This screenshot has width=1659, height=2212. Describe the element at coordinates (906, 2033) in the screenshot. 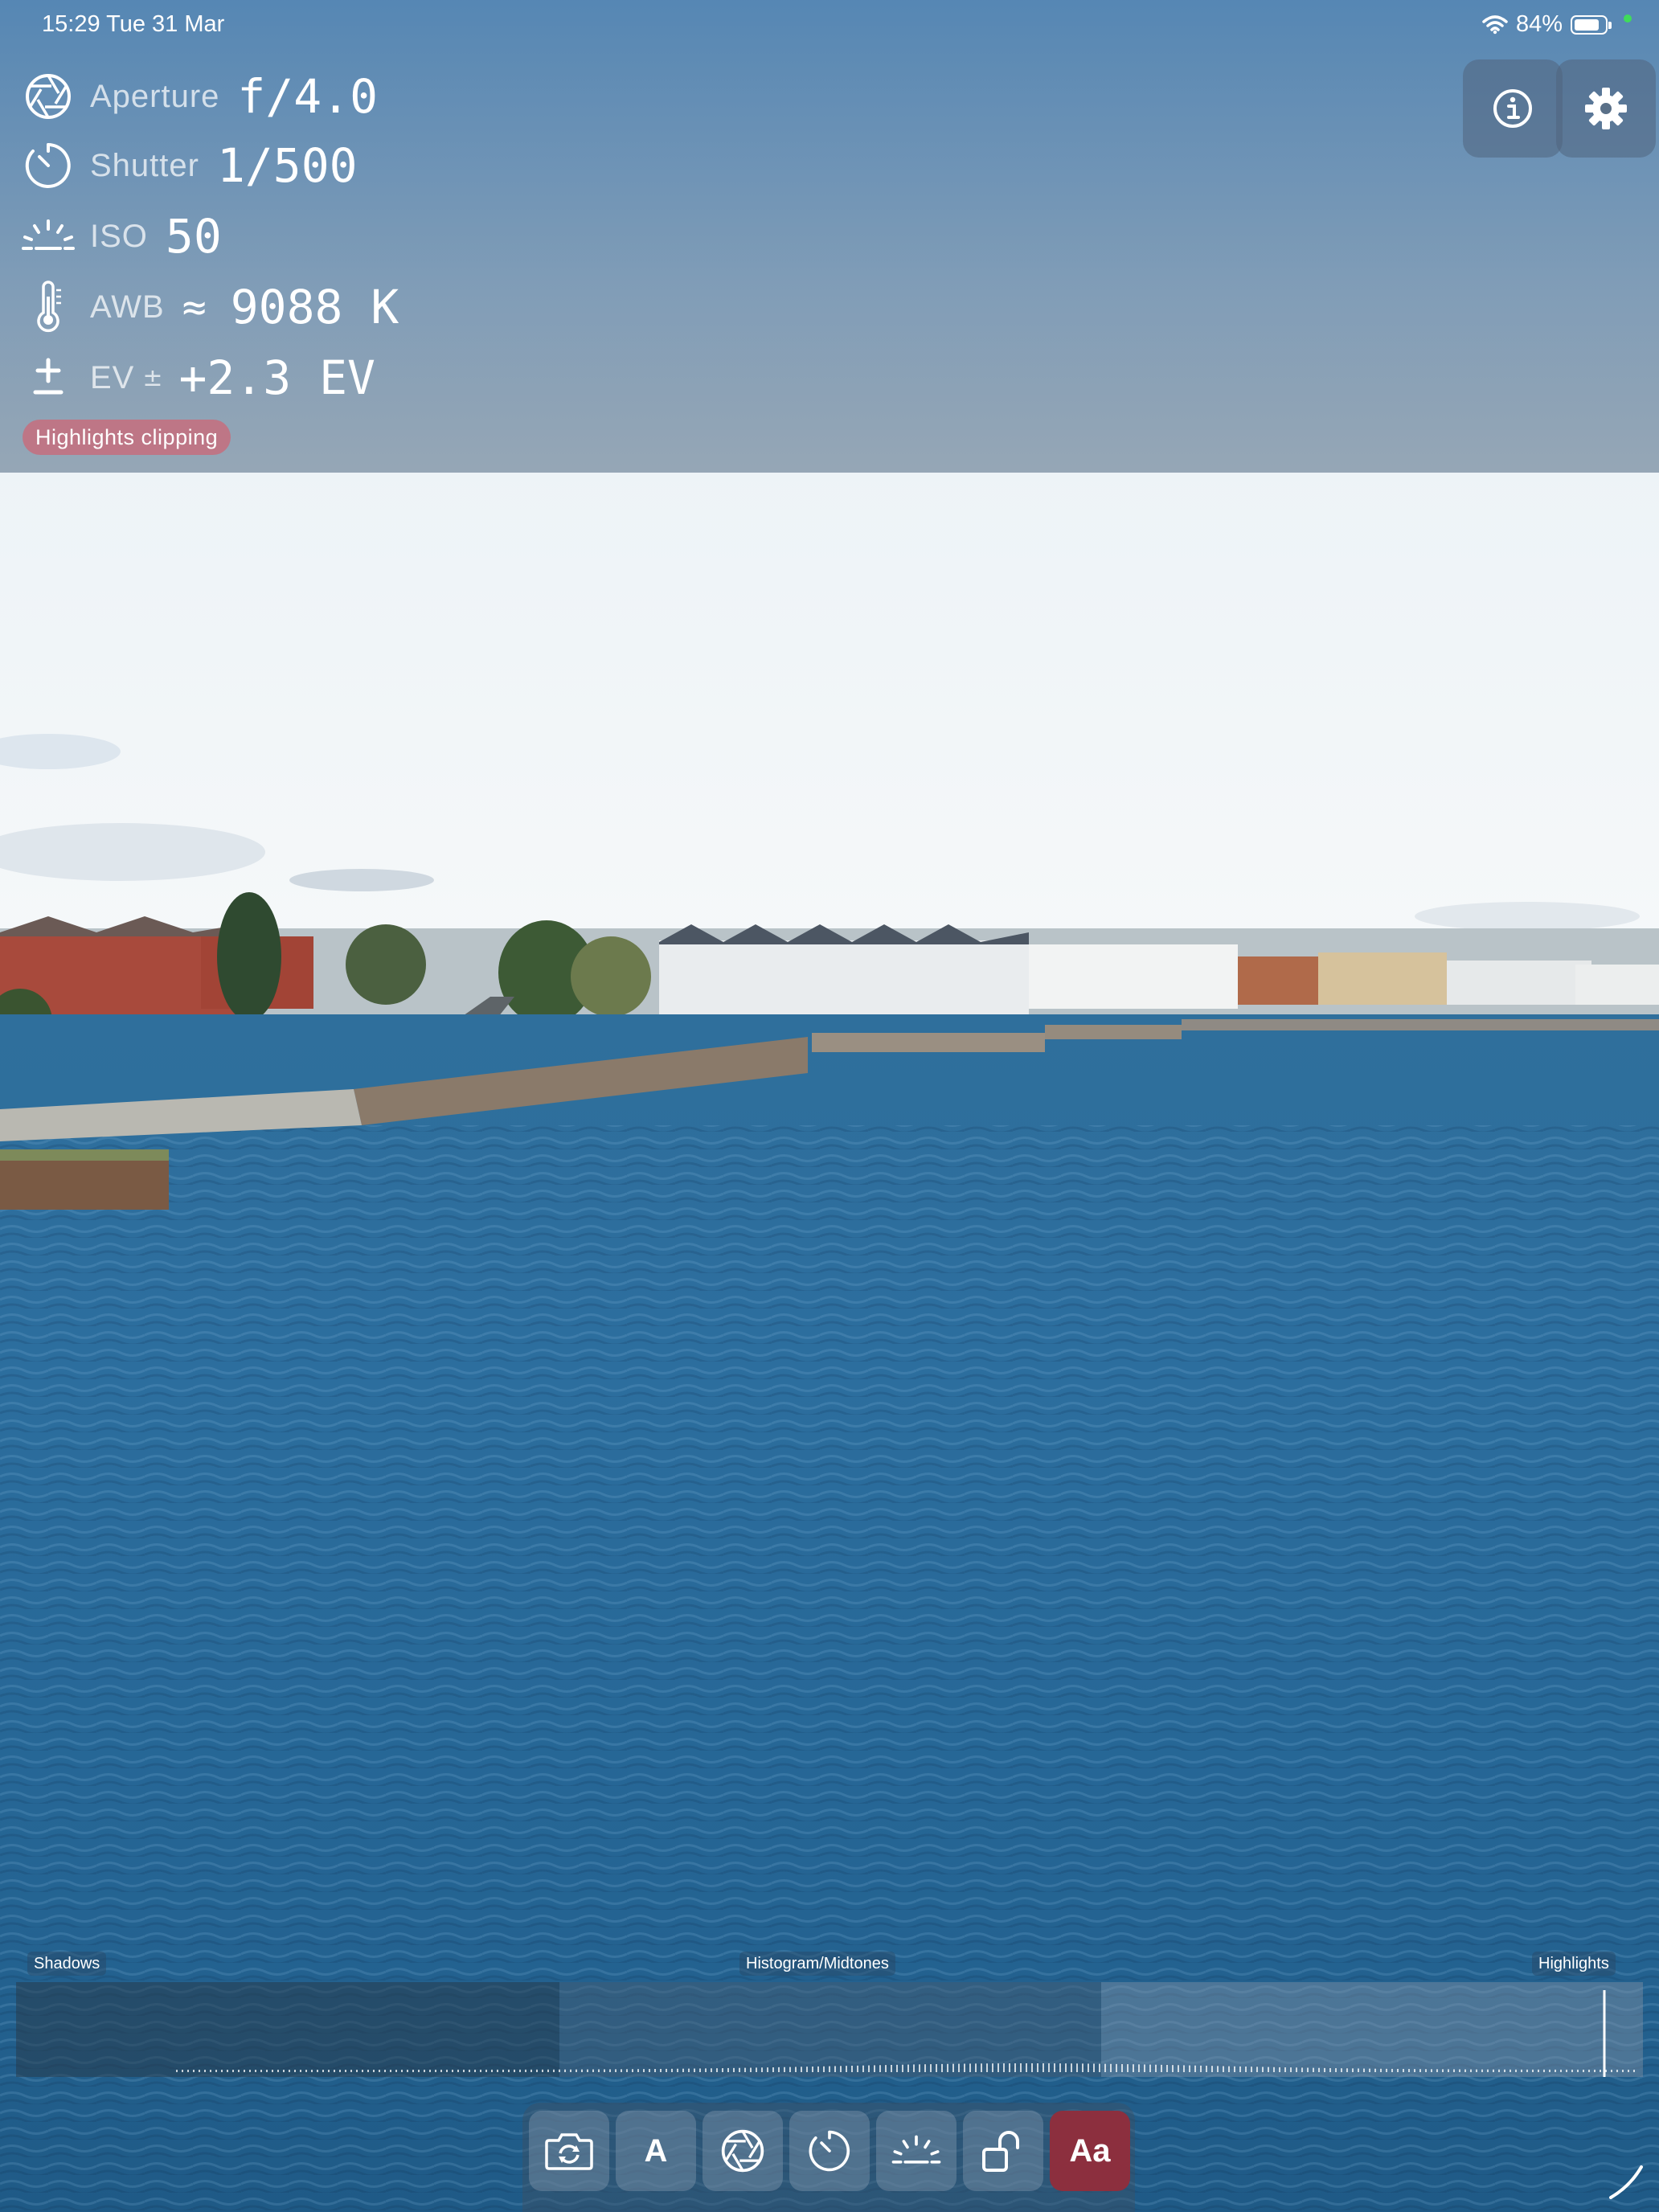

I see `histogram-ticks` at that location.